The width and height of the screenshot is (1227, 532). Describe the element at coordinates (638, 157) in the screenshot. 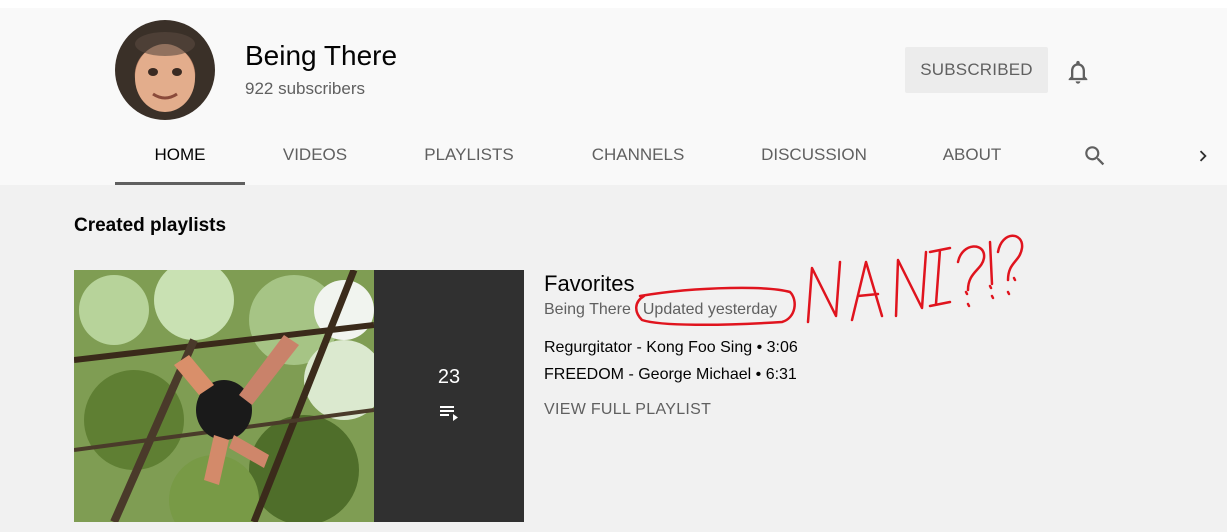

I see `tab-channels: CHANNELS` at that location.